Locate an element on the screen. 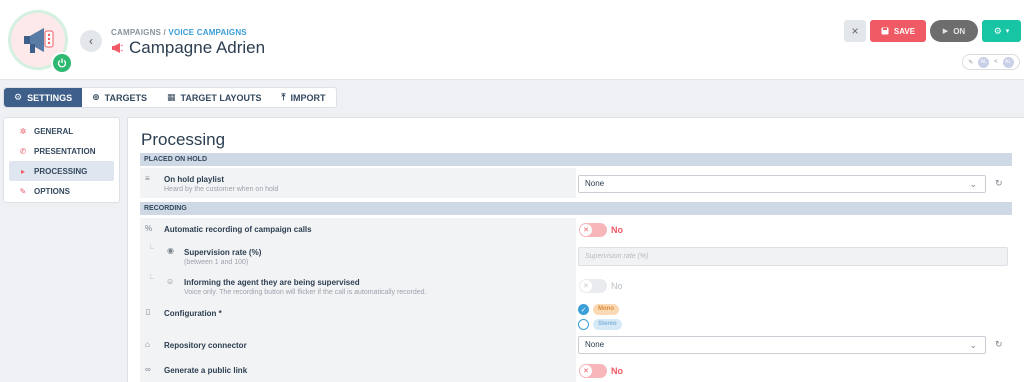  stereo-option-label: Stereo is located at coordinates (607, 324).